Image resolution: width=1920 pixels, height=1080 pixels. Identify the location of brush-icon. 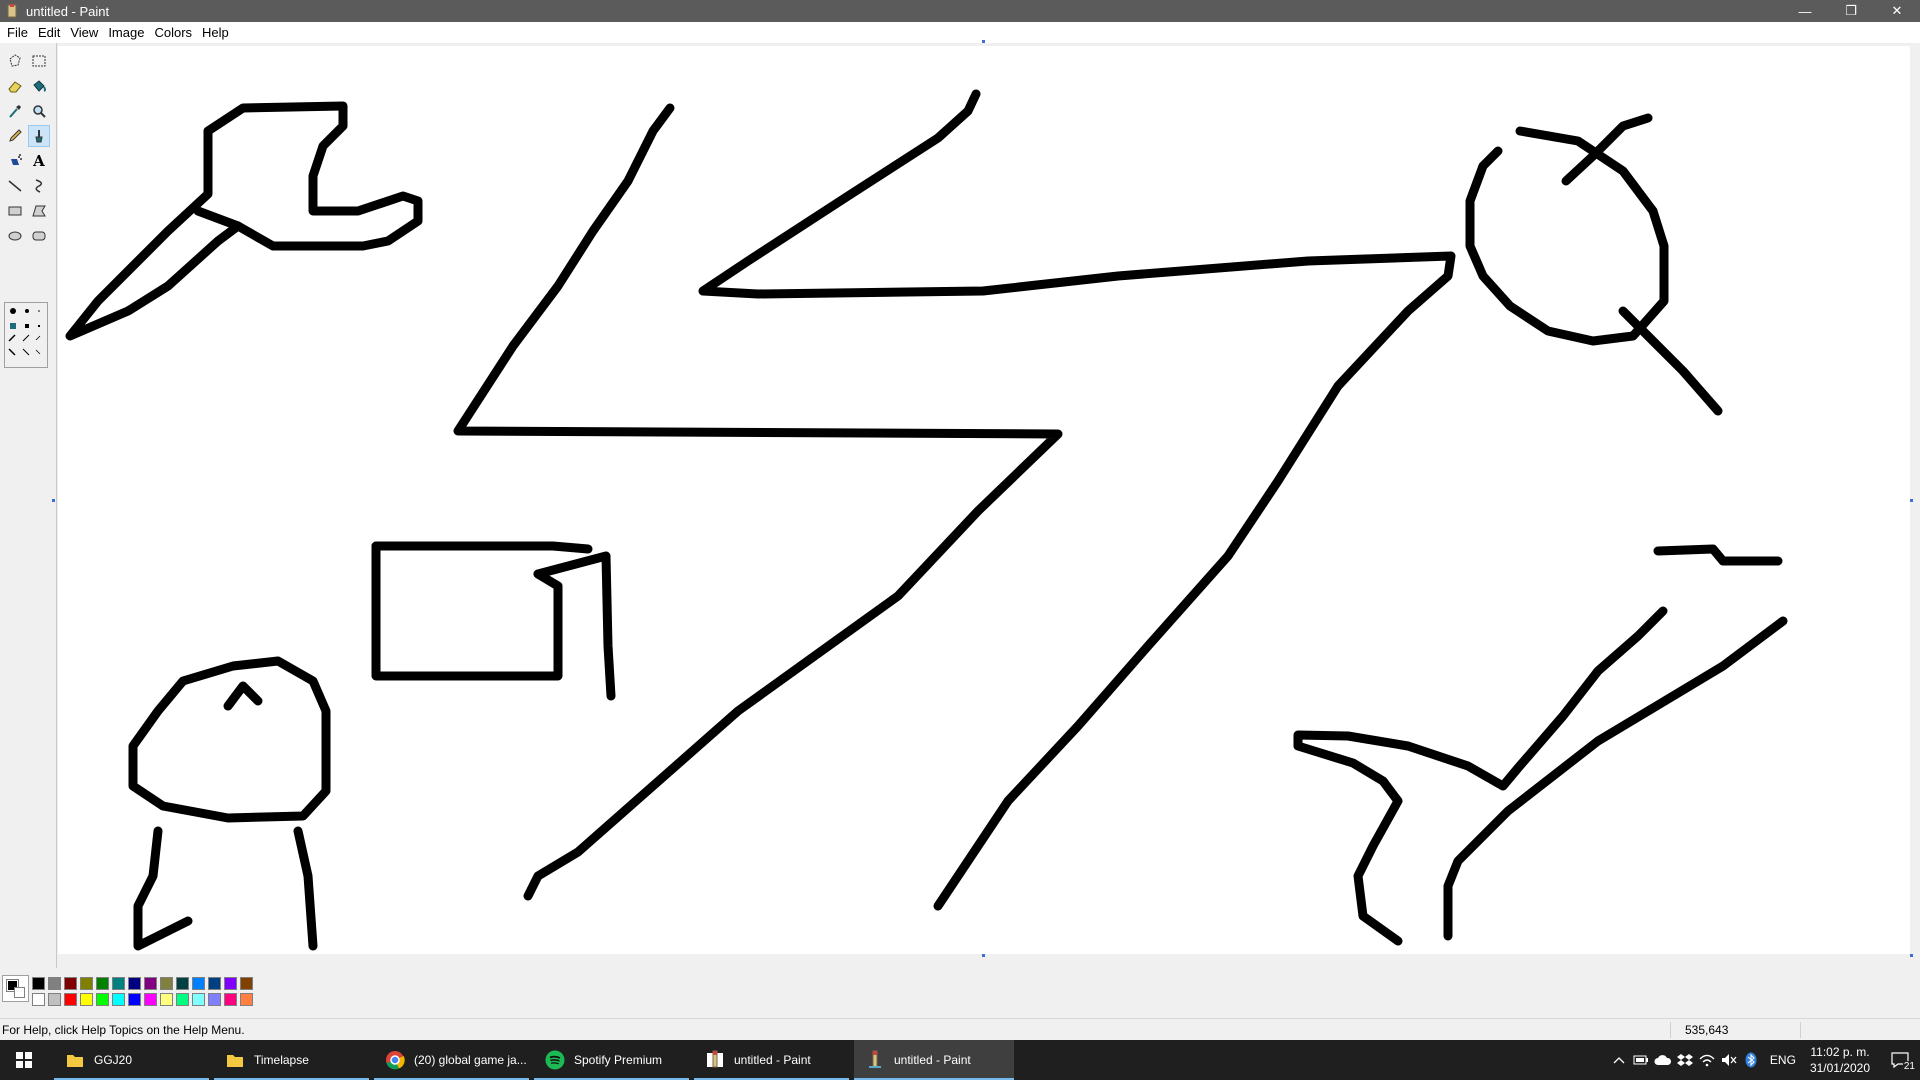
(39, 136).